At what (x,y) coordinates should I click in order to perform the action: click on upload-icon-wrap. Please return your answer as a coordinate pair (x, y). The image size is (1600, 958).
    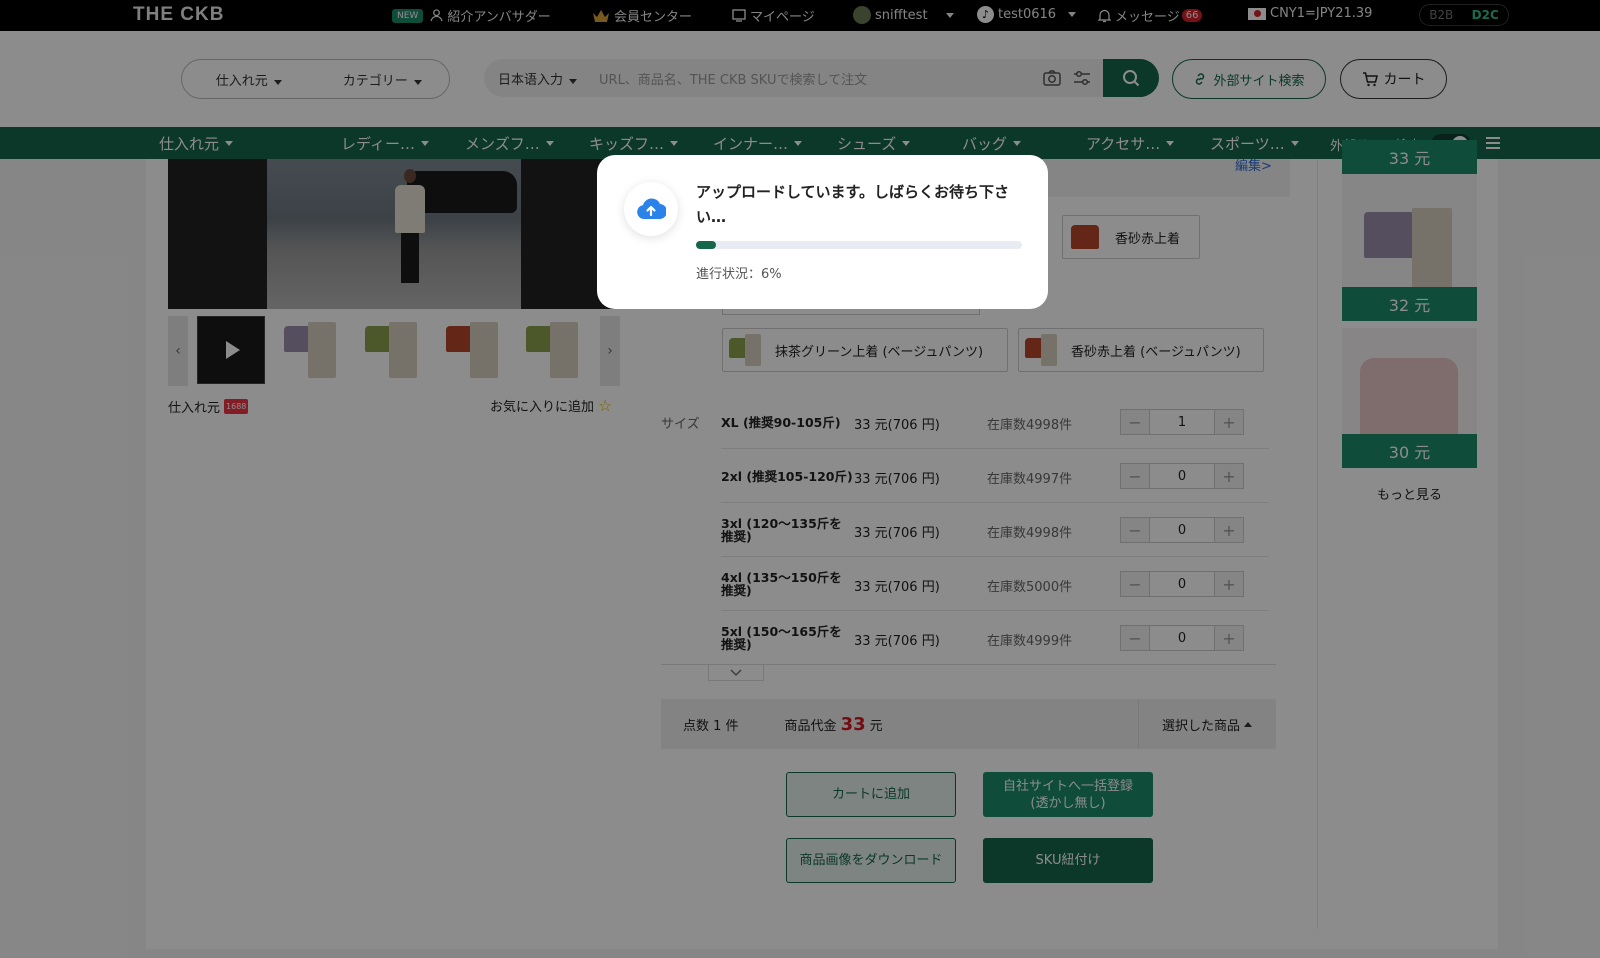
    Looking at the image, I should click on (651, 209).